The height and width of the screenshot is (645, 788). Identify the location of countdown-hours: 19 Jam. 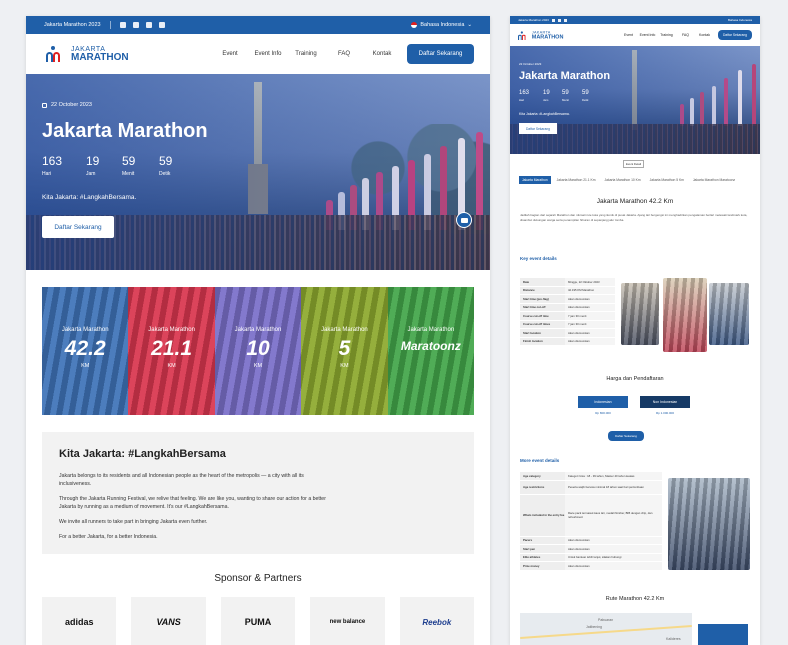
(92, 165).